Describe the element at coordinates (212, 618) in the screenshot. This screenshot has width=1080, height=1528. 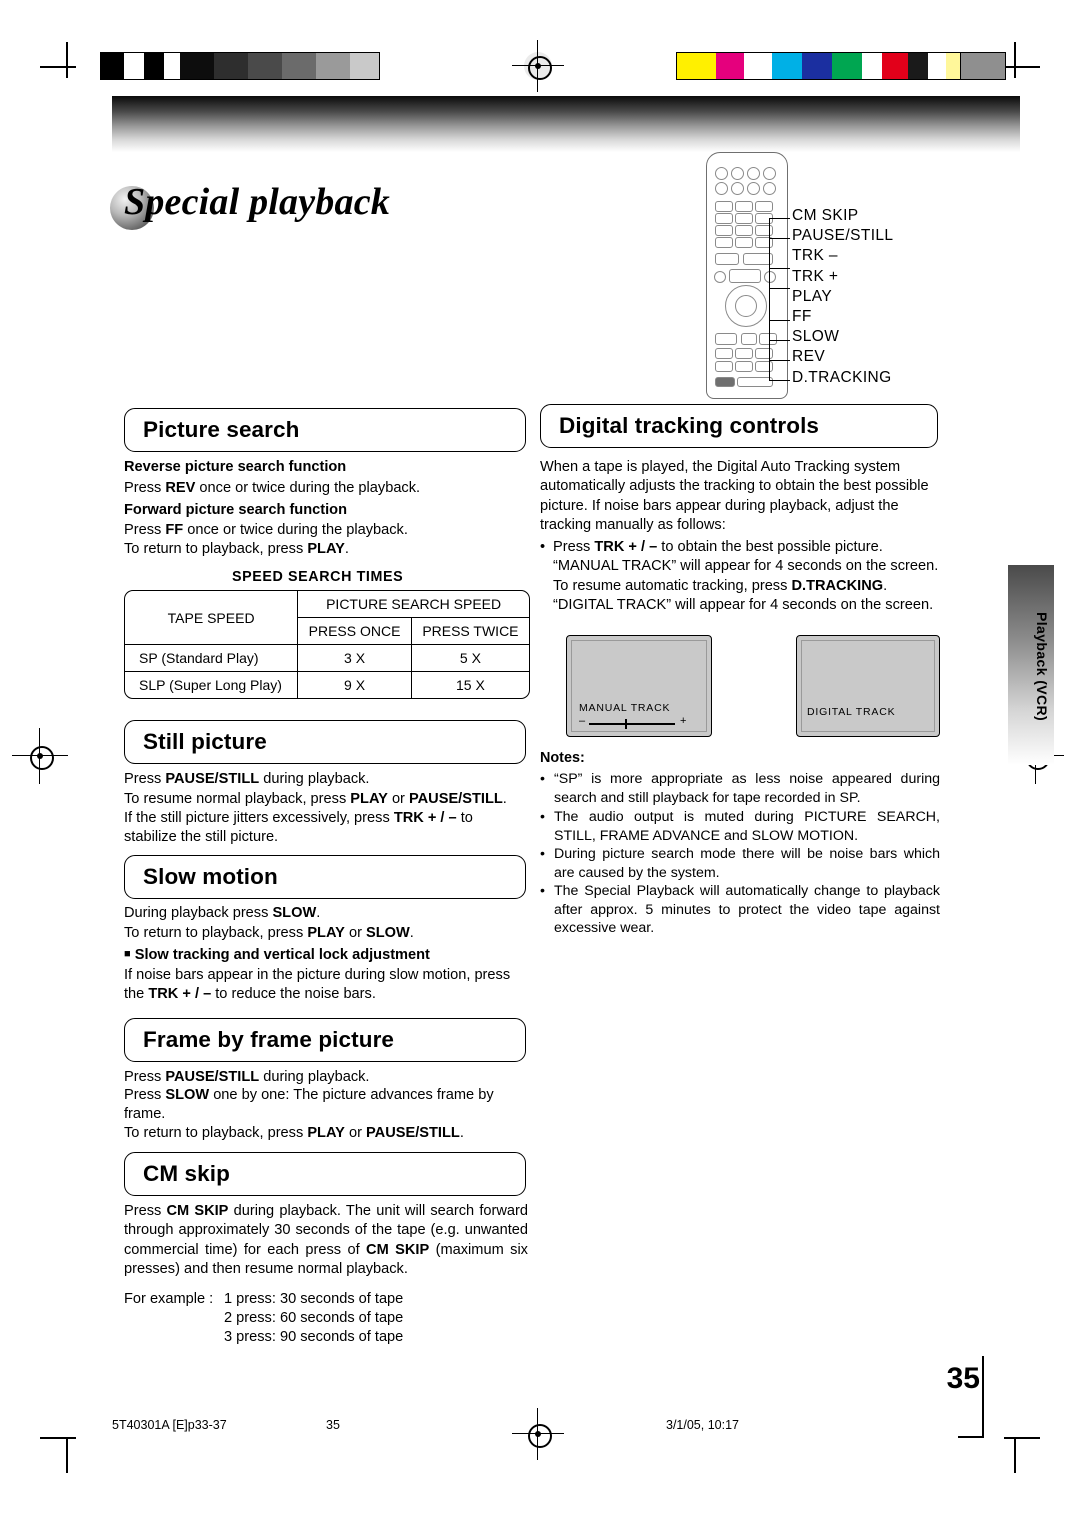
I see `table-header-tape-speed: TAPE SPEED` at that location.